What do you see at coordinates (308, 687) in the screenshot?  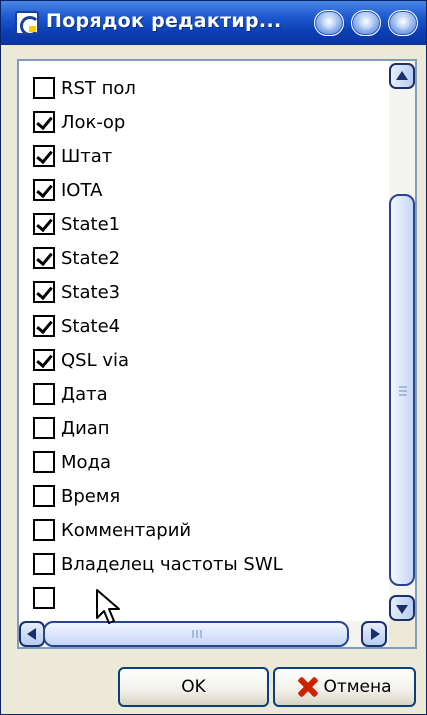 I see `x-icon` at bounding box center [308, 687].